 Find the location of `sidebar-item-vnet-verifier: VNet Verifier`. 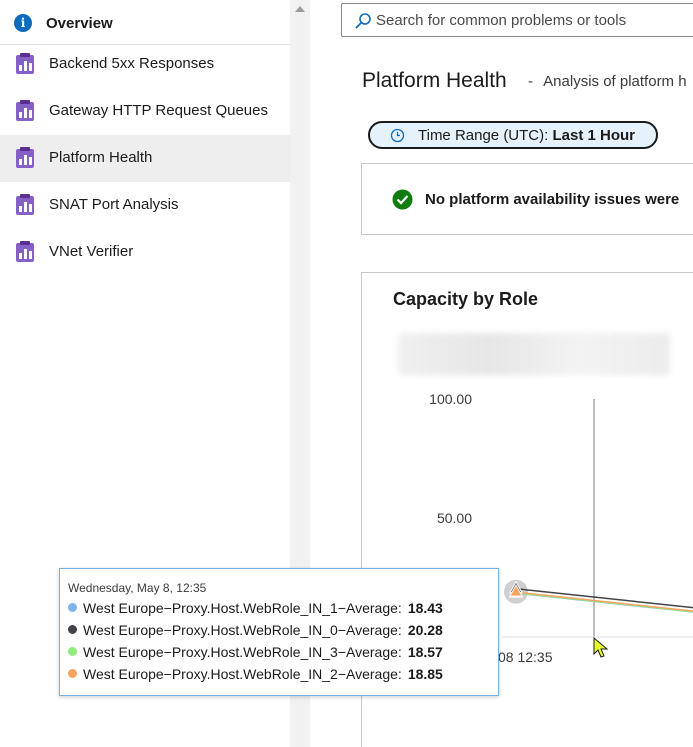

sidebar-item-vnet-verifier: VNet Verifier is located at coordinates (145, 252).